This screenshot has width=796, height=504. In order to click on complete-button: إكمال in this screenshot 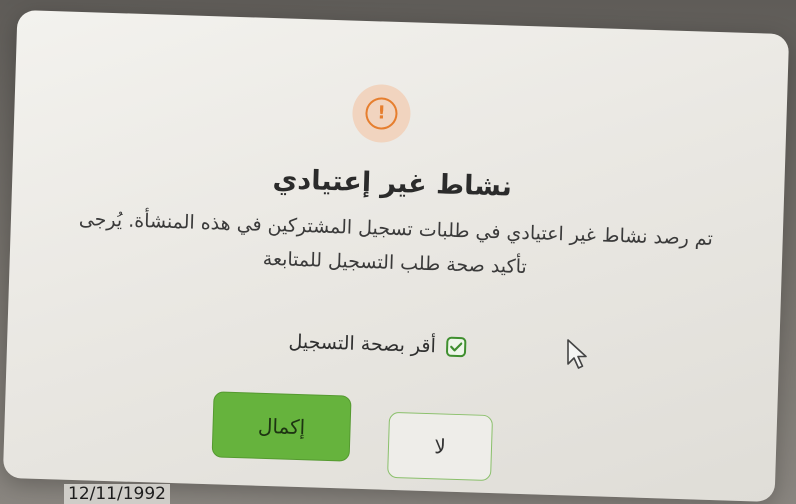, I will do `click(281, 426)`.